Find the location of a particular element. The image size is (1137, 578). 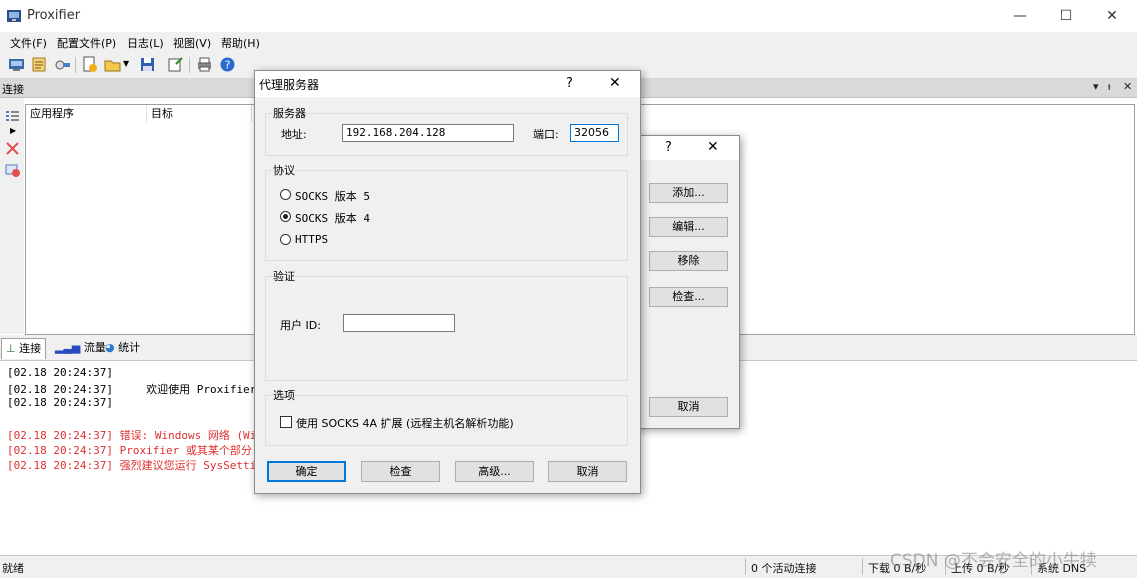

minimize-button: — is located at coordinates (1020, 16).